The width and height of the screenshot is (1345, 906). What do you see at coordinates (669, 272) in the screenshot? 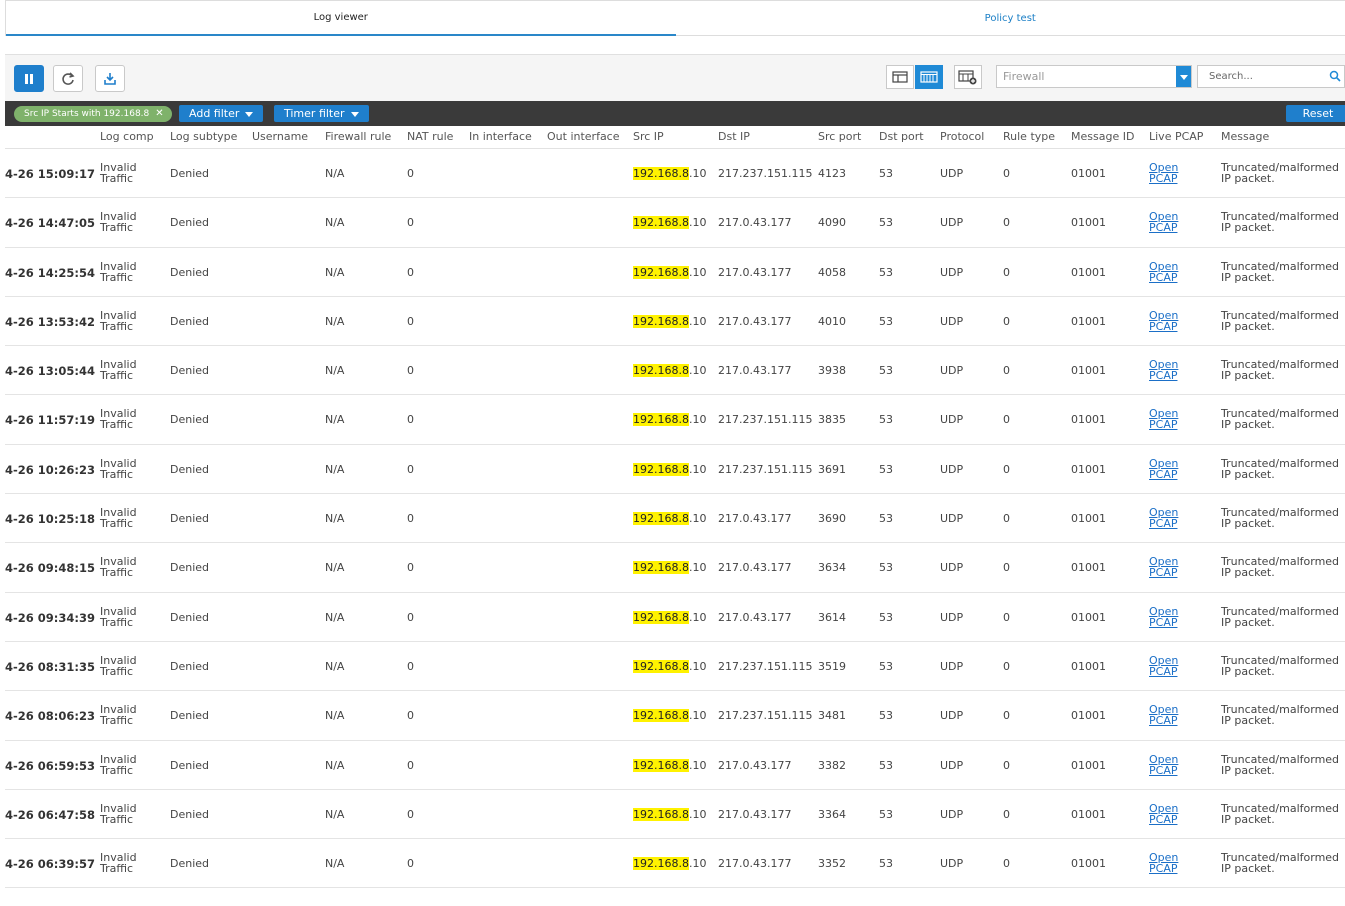
I see `src-ip-cell: 192.168.8.10` at bounding box center [669, 272].